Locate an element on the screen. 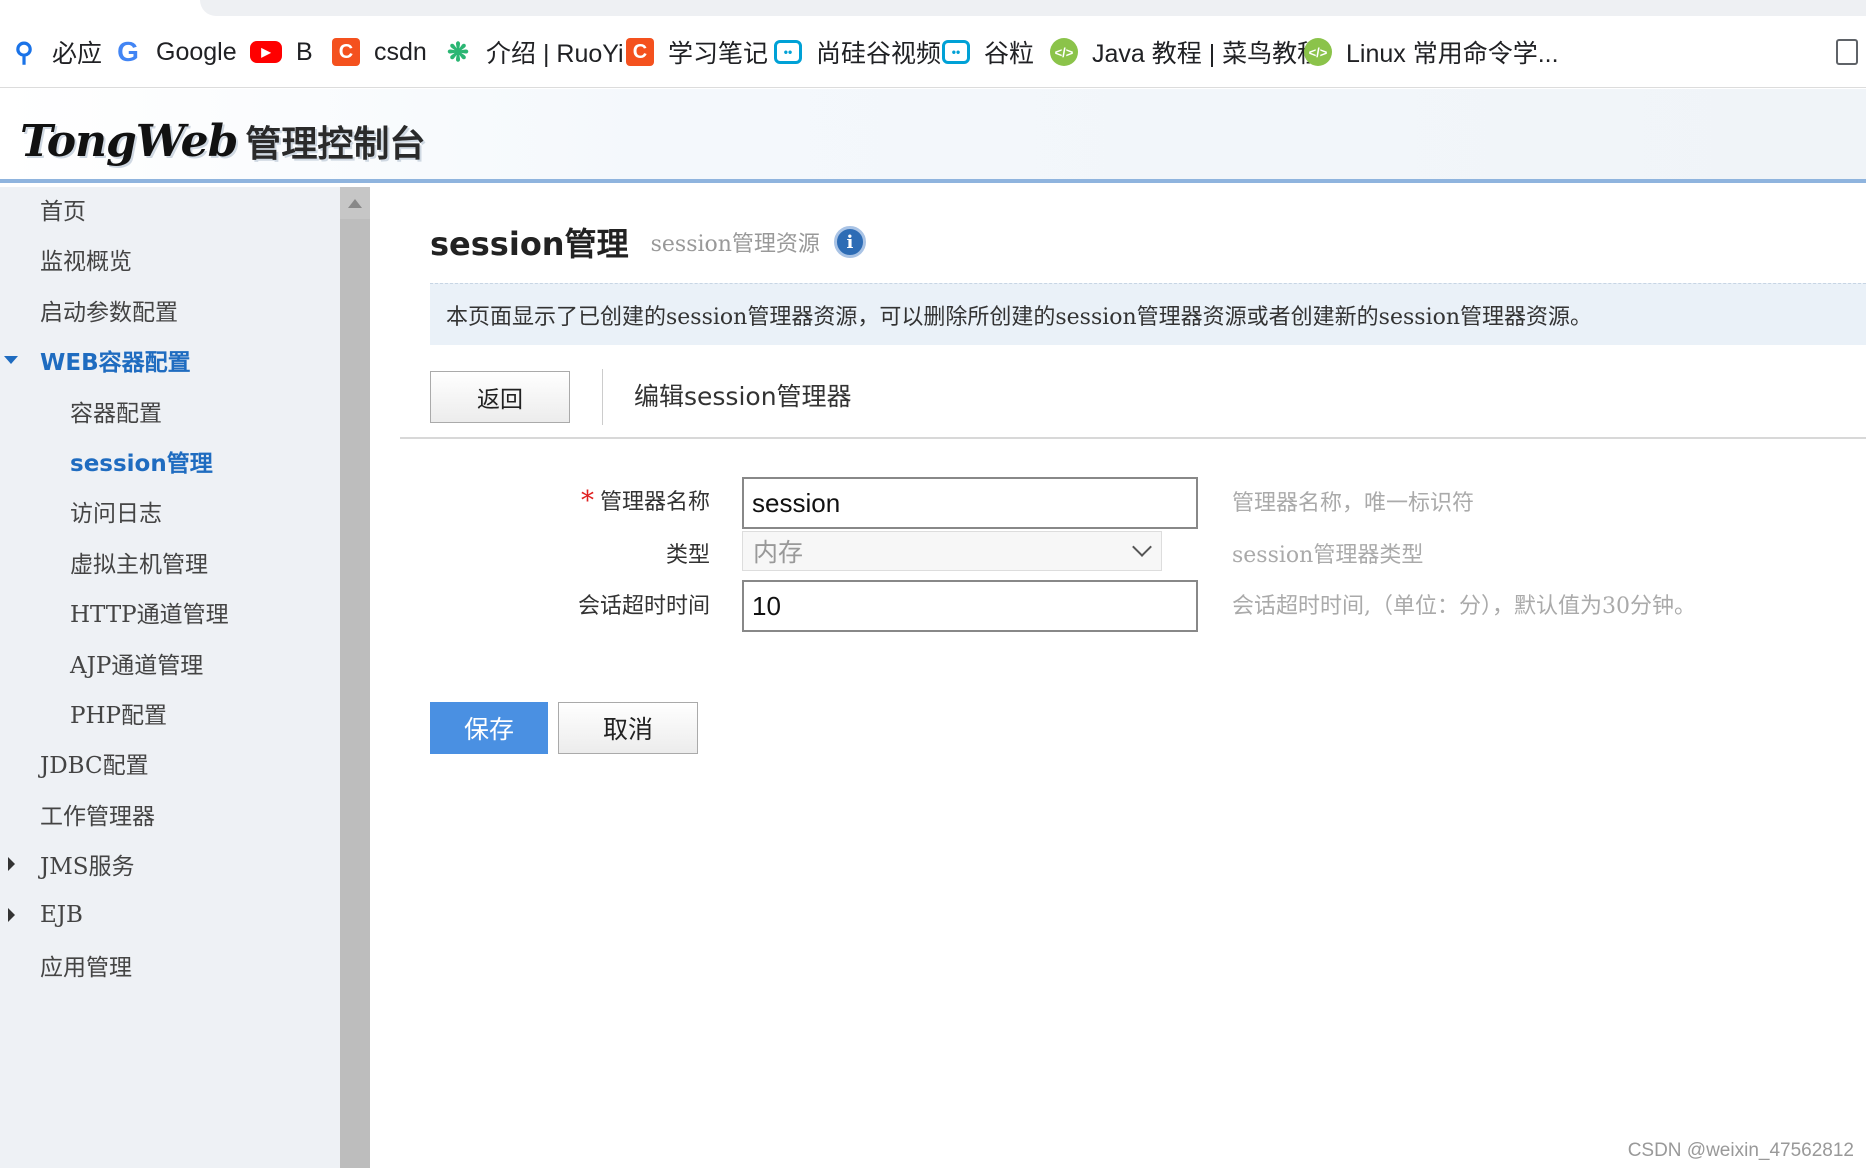 The height and width of the screenshot is (1168, 1866). manager-name-input: session is located at coordinates (970, 503).